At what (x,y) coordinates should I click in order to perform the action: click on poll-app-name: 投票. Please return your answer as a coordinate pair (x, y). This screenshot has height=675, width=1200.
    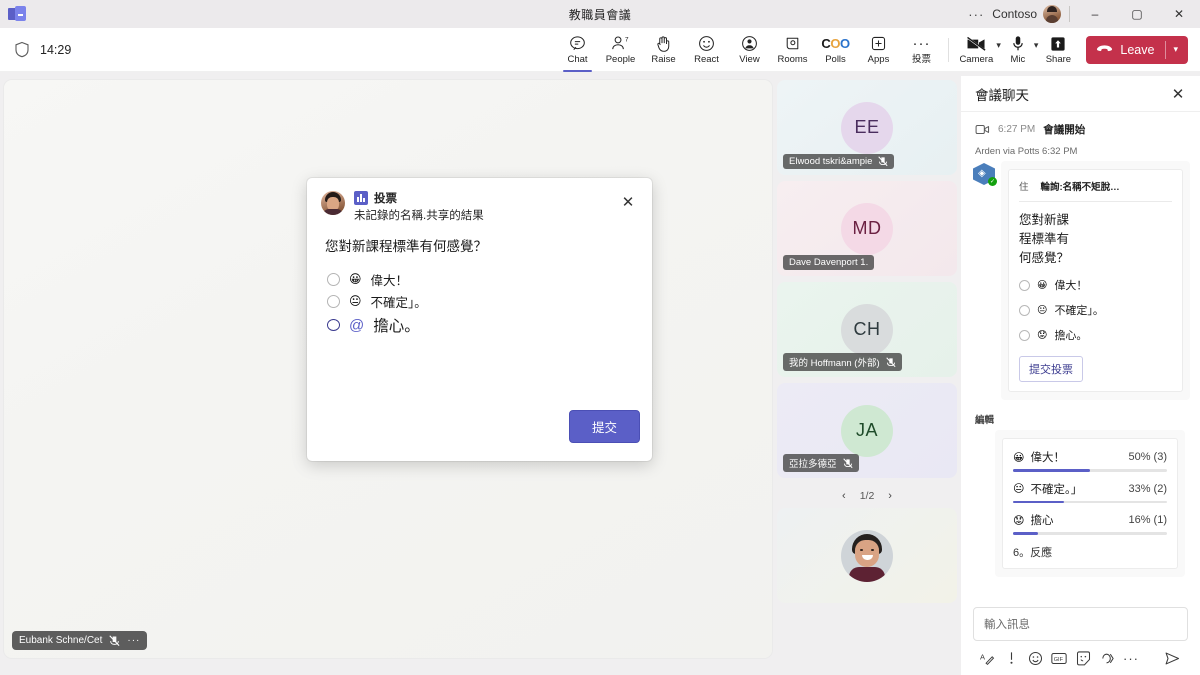
    Looking at the image, I should click on (385, 199).